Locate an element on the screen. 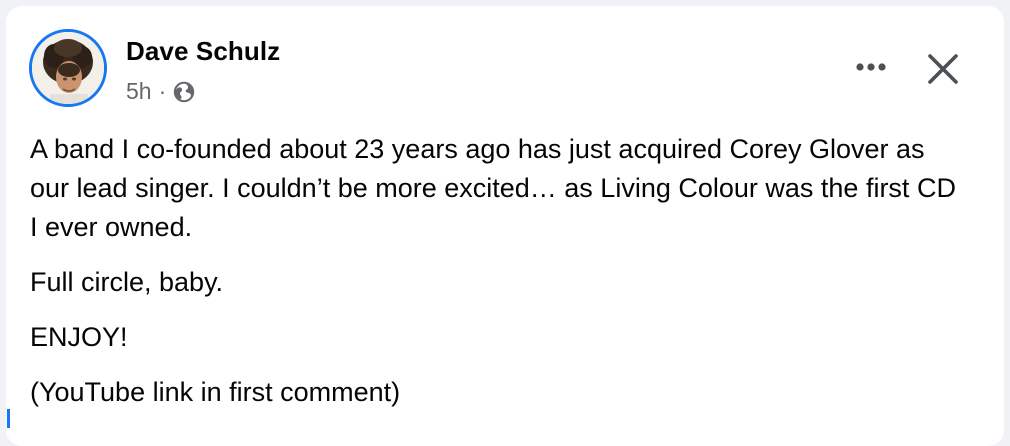 Image resolution: width=1010 pixels, height=446 pixels. more-options-icon is located at coordinates (871, 67).